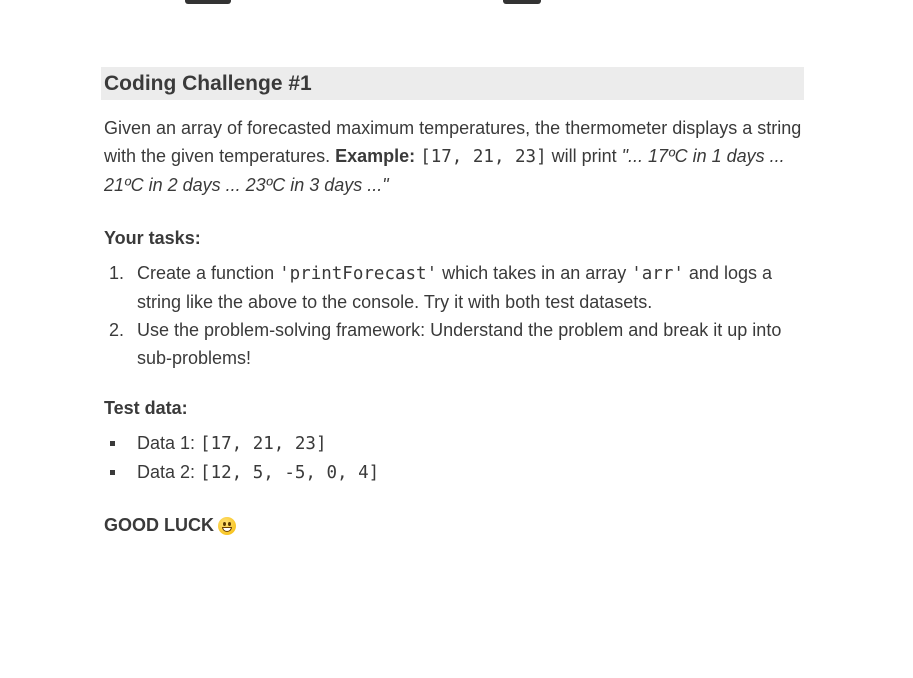 Image resolution: width=913 pixels, height=678 pixels. I want to click on example-code: [17, 21, 23], so click(483, 157).